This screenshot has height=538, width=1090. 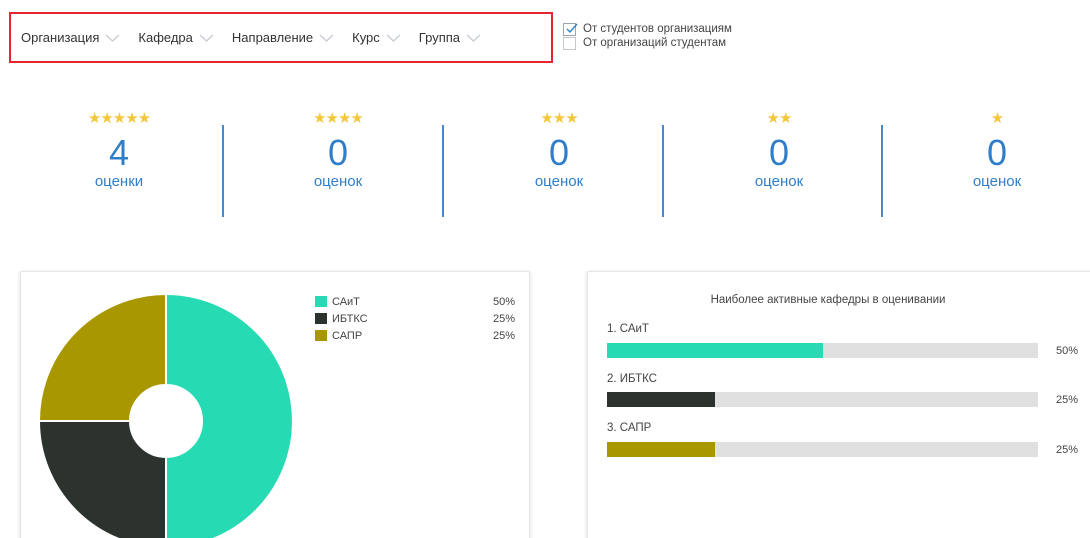 I want to click on legend-value: 50%, so click(x=503, y=301).